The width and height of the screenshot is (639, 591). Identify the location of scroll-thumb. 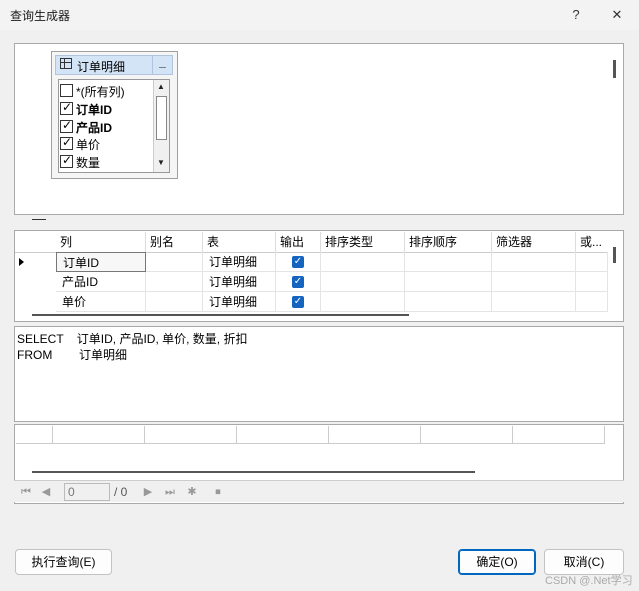
(161, 118).